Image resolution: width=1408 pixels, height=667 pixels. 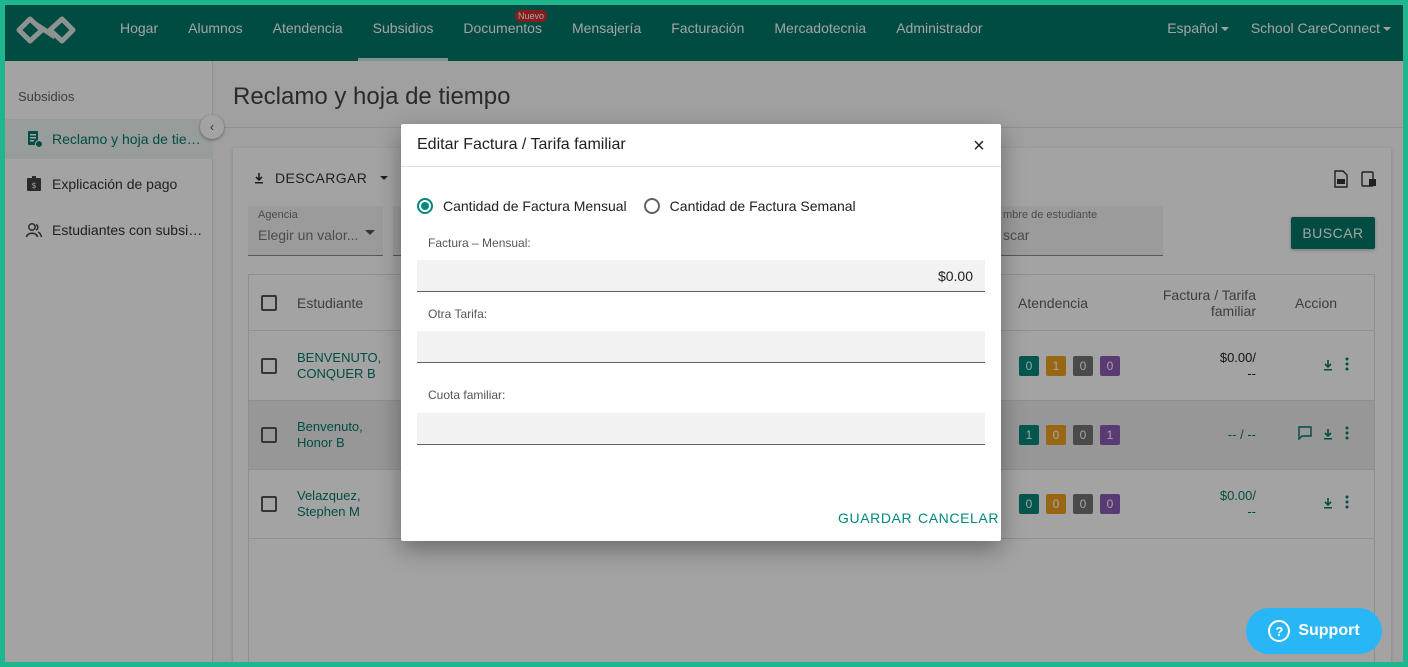 I want to click on save-button: GUARDAR, so click(x=875, y=518).